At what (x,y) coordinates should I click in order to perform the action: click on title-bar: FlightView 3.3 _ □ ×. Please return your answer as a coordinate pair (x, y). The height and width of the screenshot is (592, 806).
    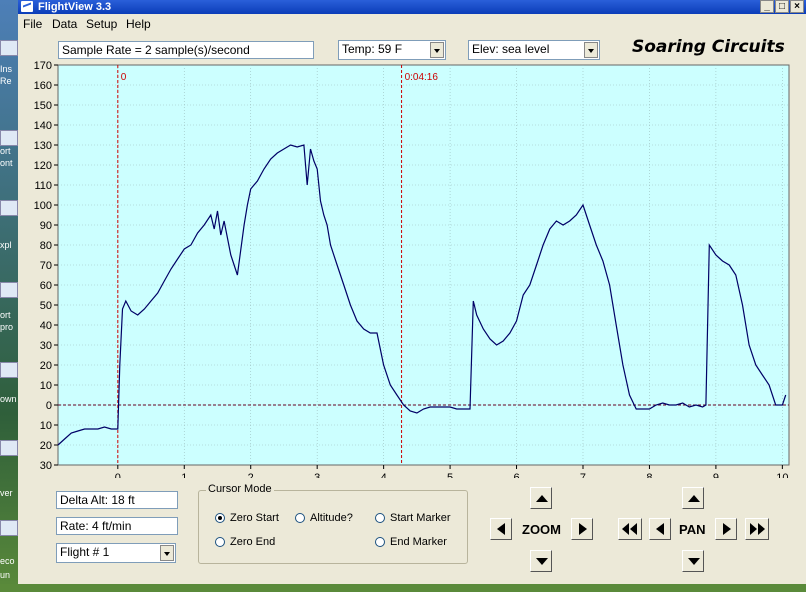
    Looking at the image, I should click on (412, 7).